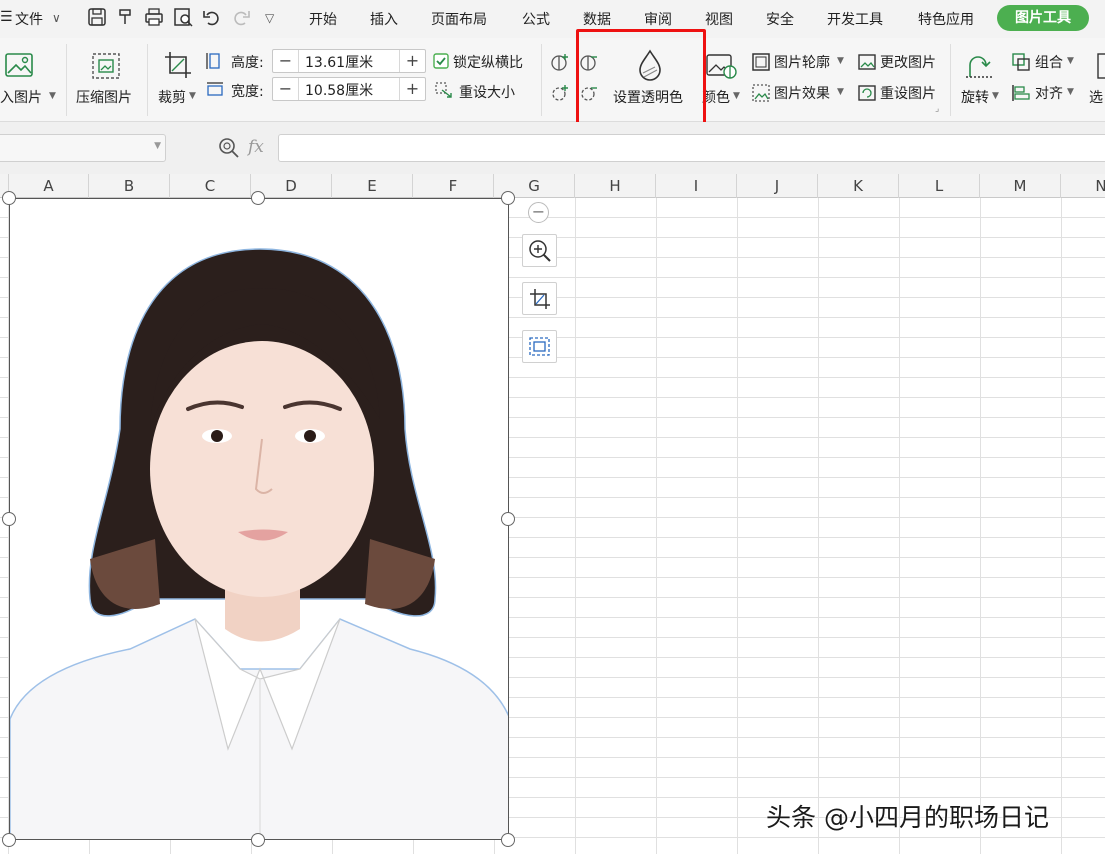 Image resolution: width=1105 pixels, height=854 pixels. Describe the element at coordinates (867, 93) in the screenshot. I see `reset-picture-icon` at that location.